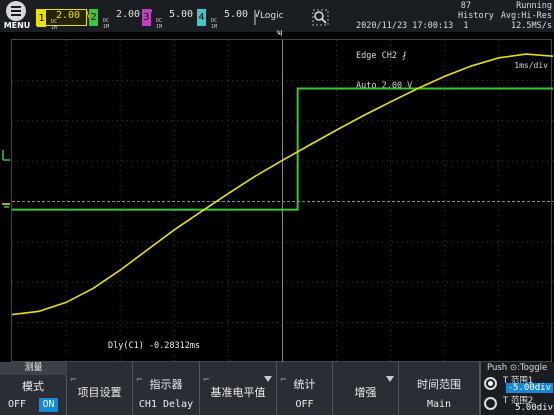 This screenshot has width=554, height=415. Describe the element at coordinates (166, 384) in the screenshot. I see `indicator-title: 指示器` at that location.